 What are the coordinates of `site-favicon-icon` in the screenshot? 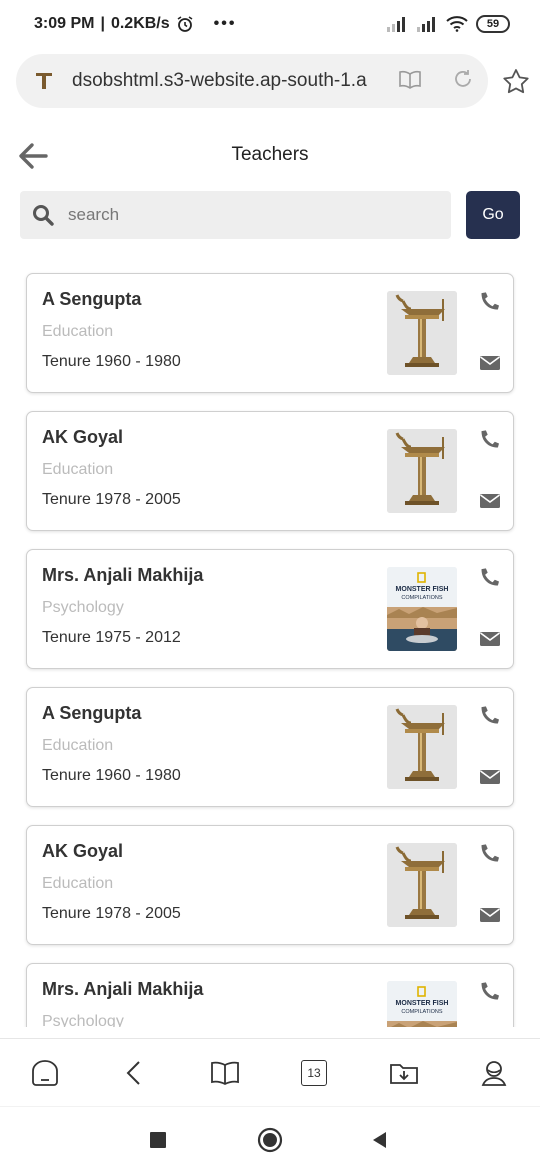 It's located at (44, 81).